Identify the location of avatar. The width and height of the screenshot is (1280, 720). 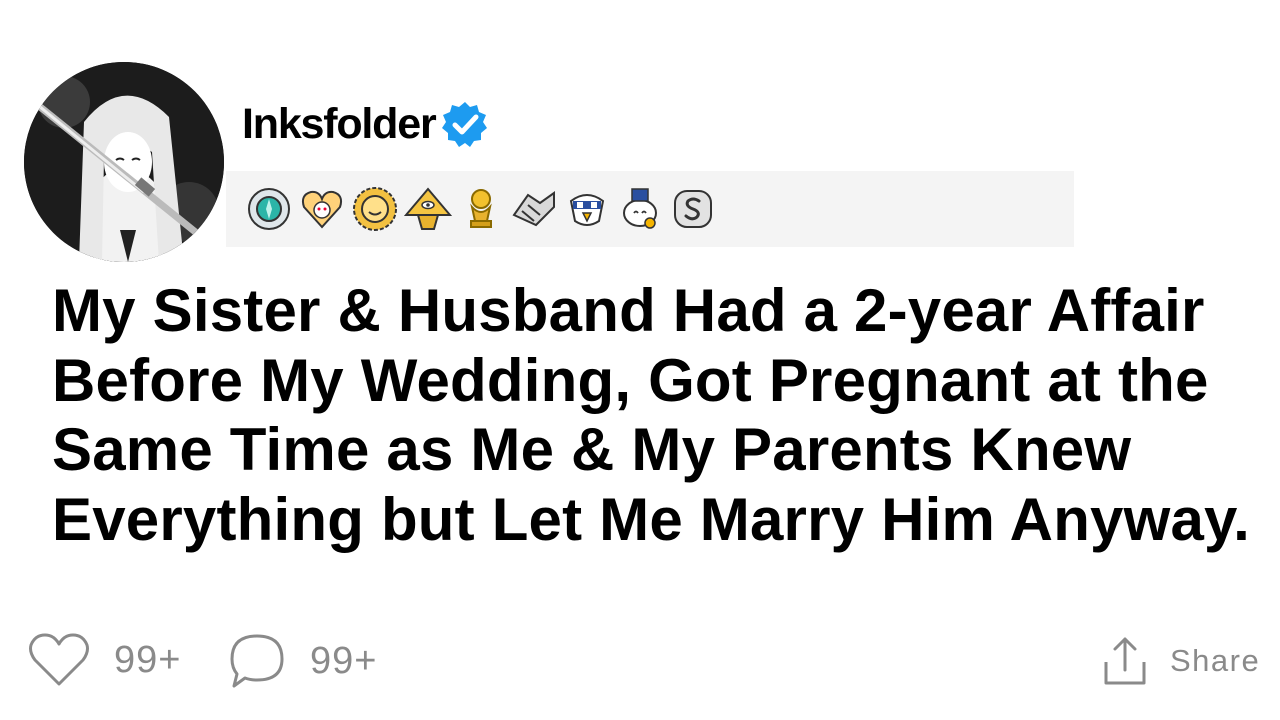
(124, 162).